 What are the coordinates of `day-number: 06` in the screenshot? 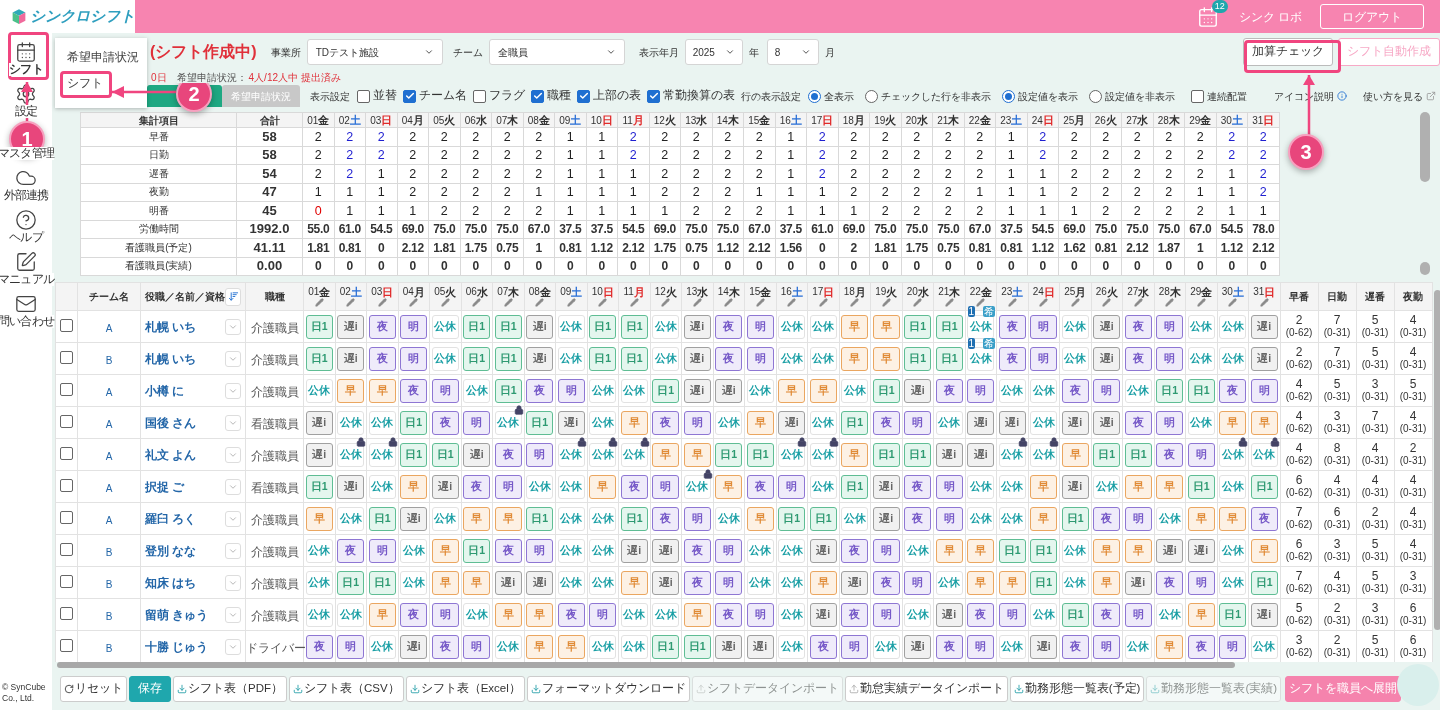 It's located at (470, 120).